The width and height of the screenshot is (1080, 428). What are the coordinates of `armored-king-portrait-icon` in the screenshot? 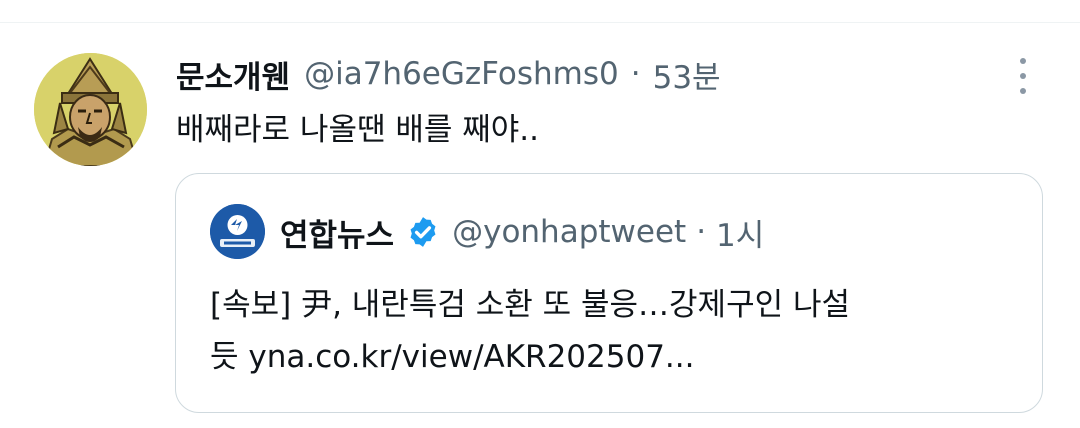 It's located at (90, 109).